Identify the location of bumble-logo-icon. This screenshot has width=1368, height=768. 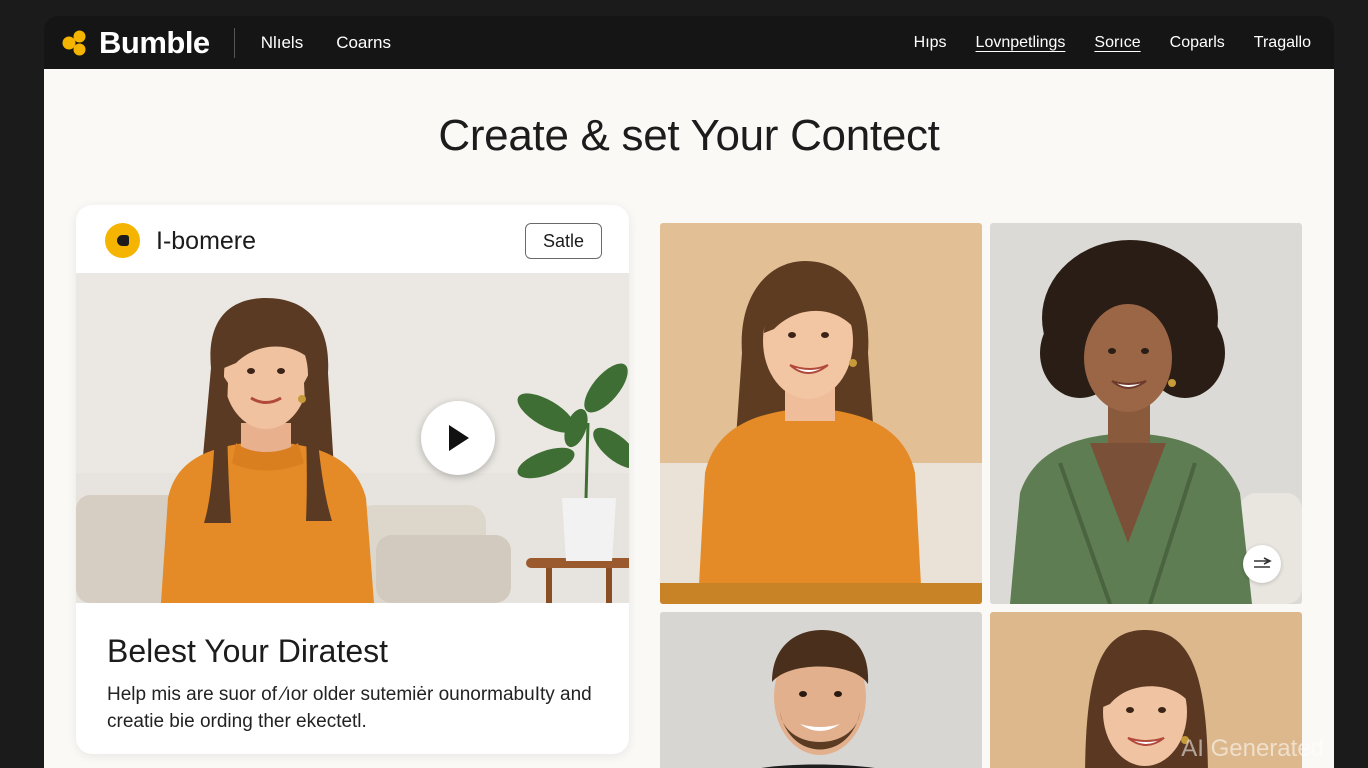
(74, 42).